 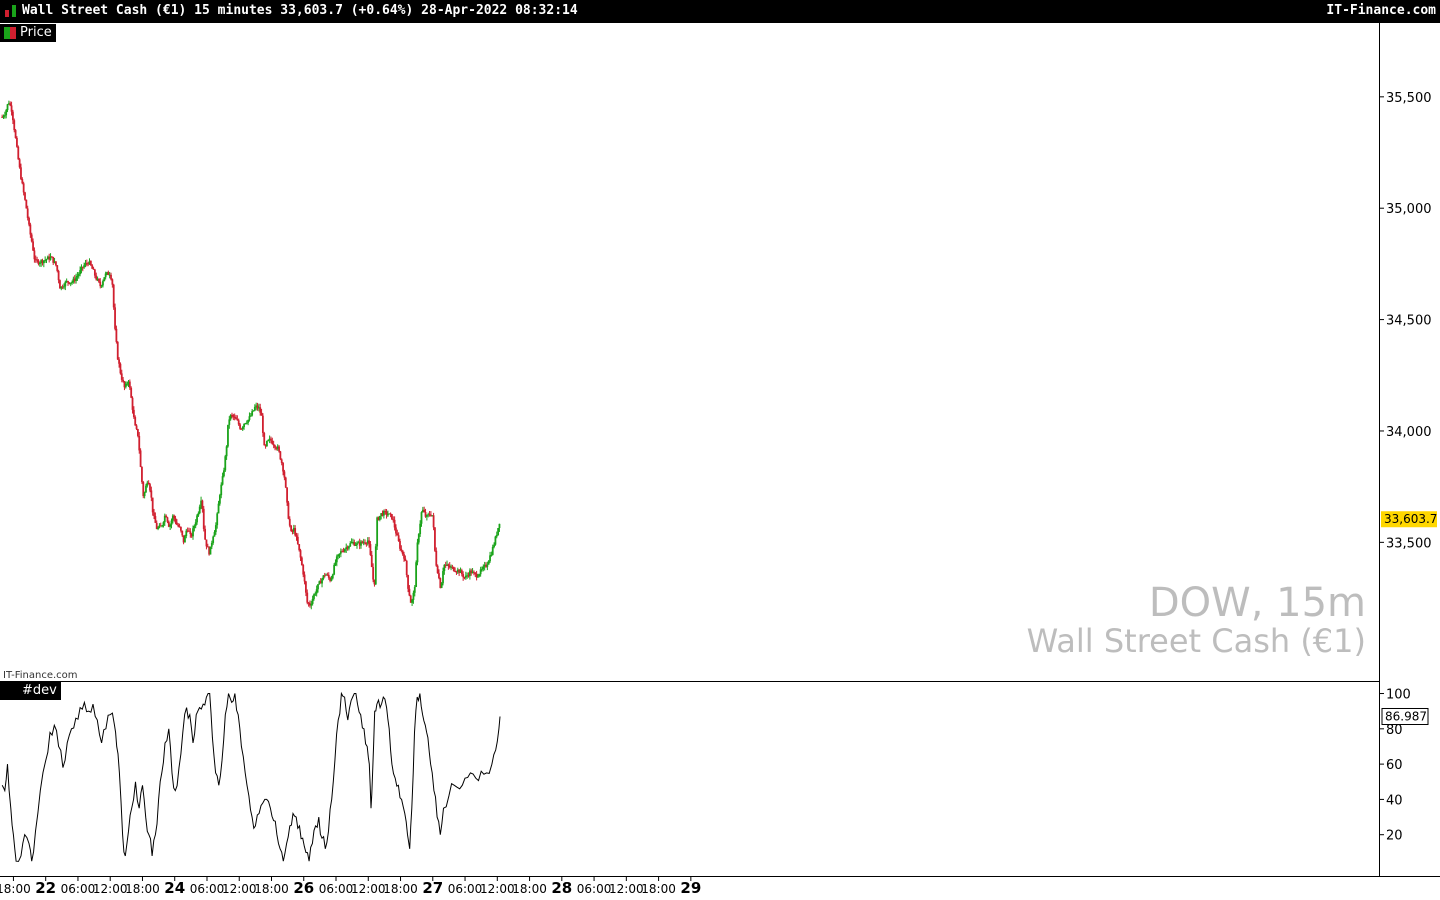 What do you see at coordinates (1394, 800) in the screenshot?
I see `dev-tick-label: 40` at bounding box center [1394, 800].